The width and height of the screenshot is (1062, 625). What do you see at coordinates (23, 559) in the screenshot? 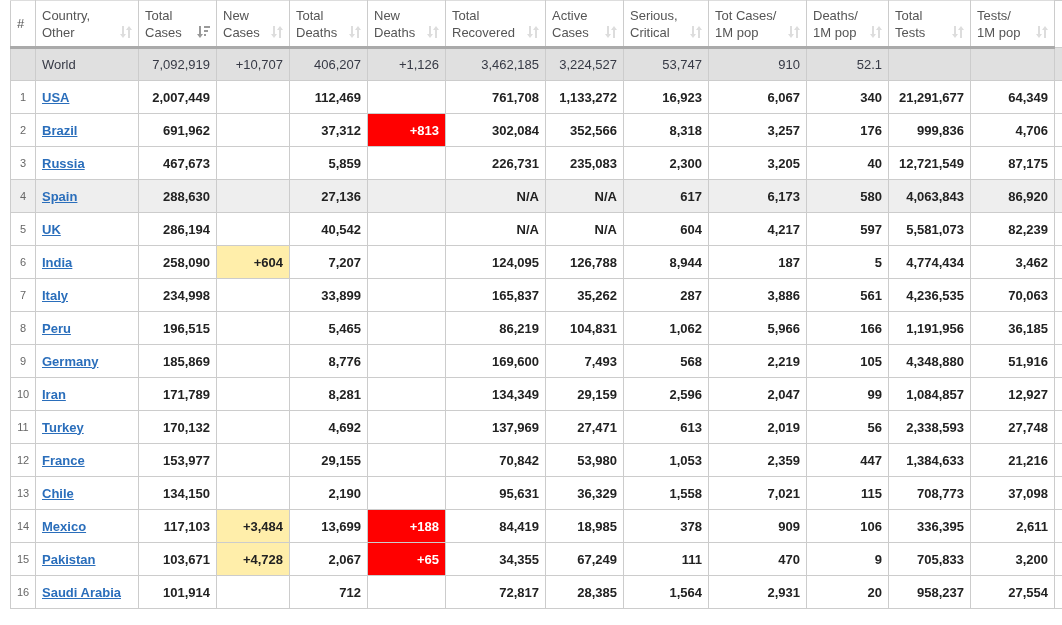
I see `row-number: 15` at bounding box center [23, 559].